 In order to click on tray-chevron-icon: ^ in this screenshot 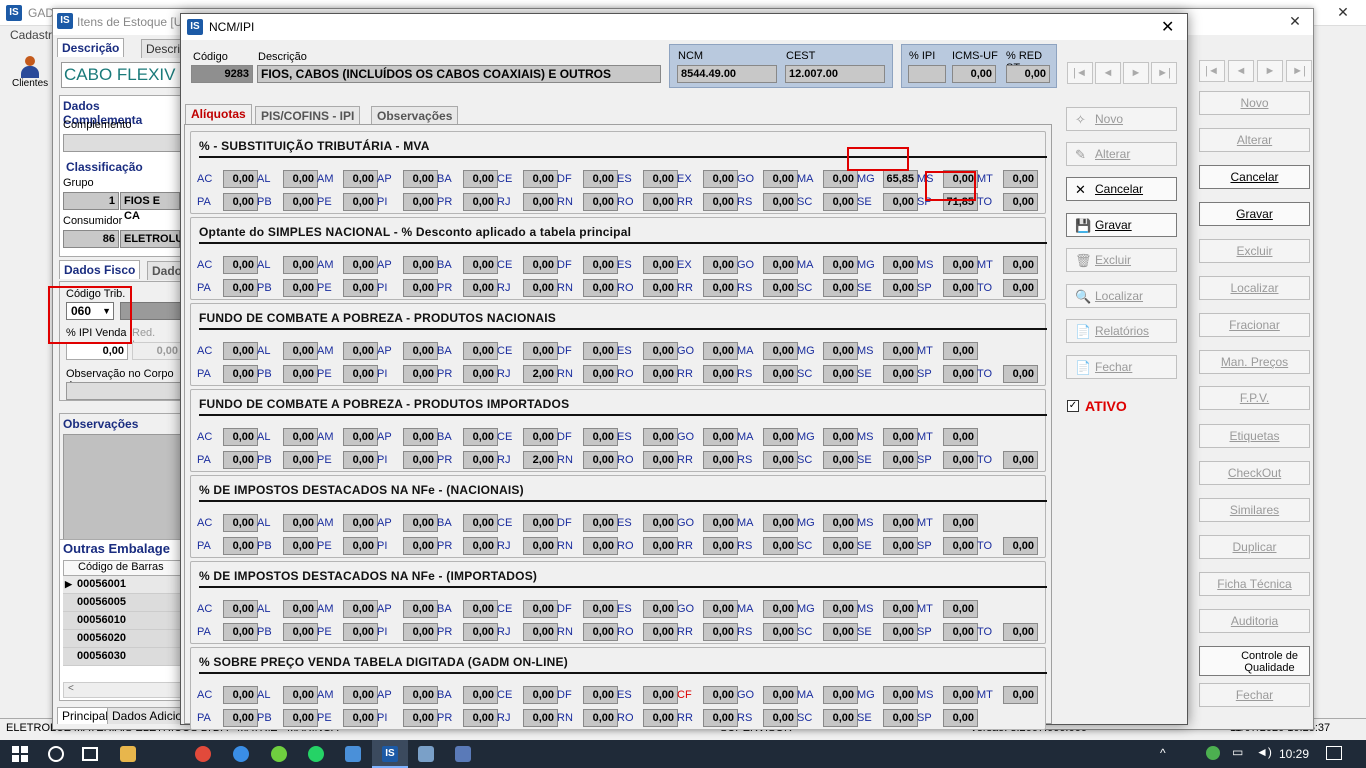, I will do `click(1163, 753)`.